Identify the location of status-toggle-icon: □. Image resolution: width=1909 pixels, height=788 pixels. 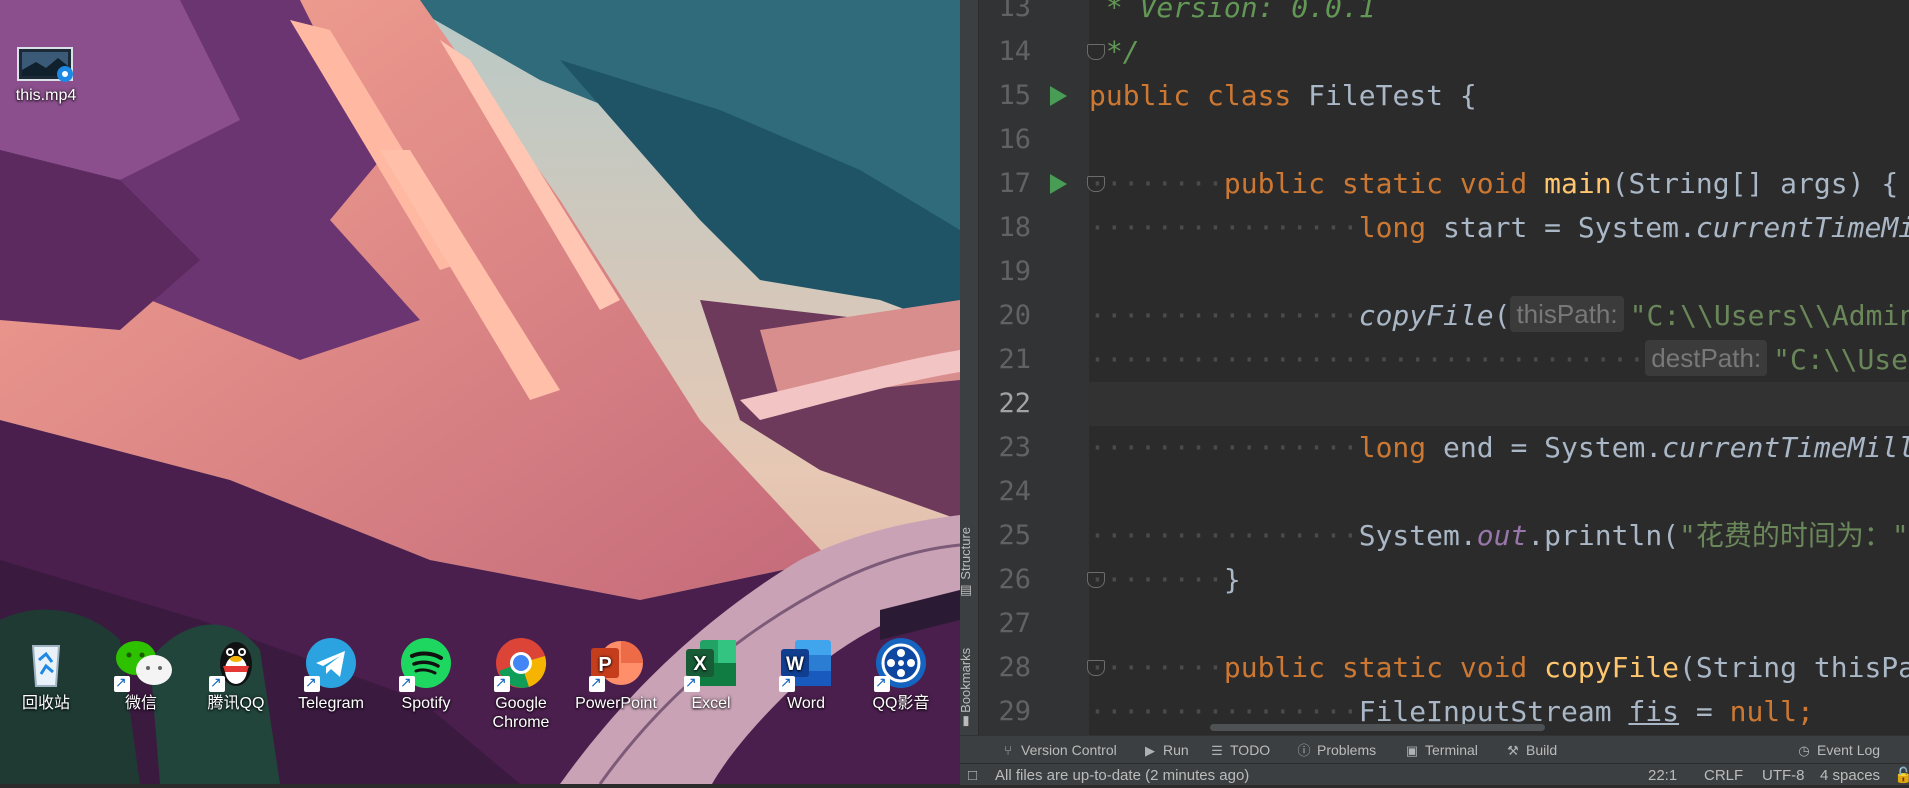
(972, 774).